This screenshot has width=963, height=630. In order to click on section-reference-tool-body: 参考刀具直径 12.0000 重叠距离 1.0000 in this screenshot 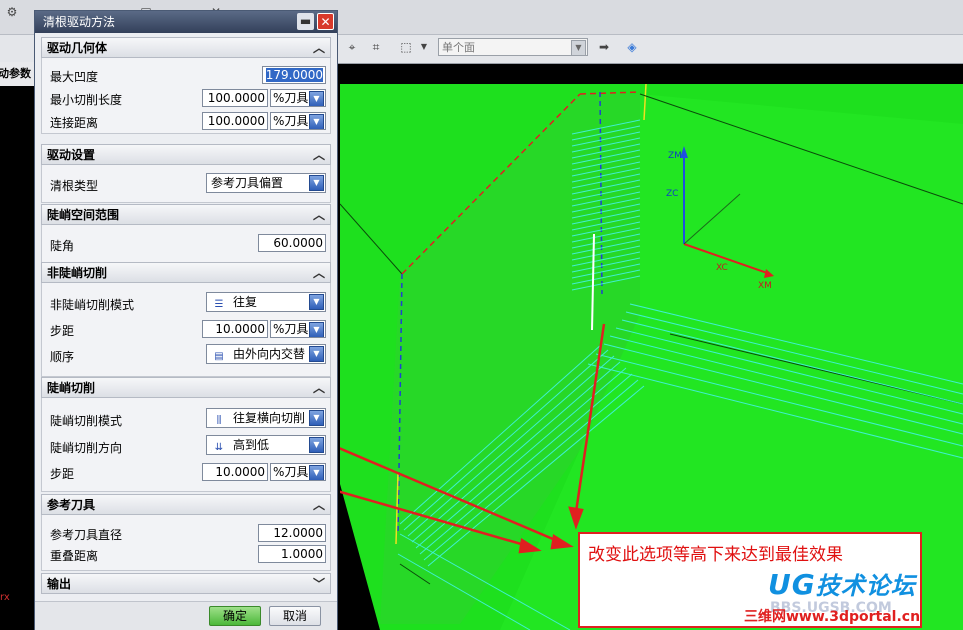, I will do `click(186, 543)`.